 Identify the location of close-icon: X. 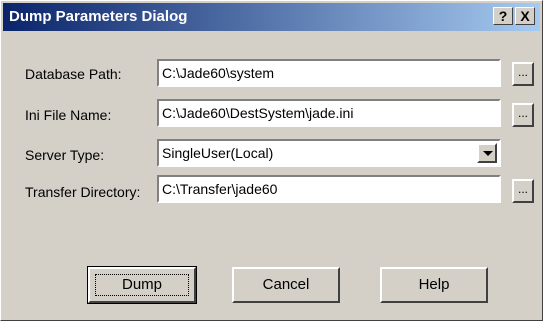
(525, 16).